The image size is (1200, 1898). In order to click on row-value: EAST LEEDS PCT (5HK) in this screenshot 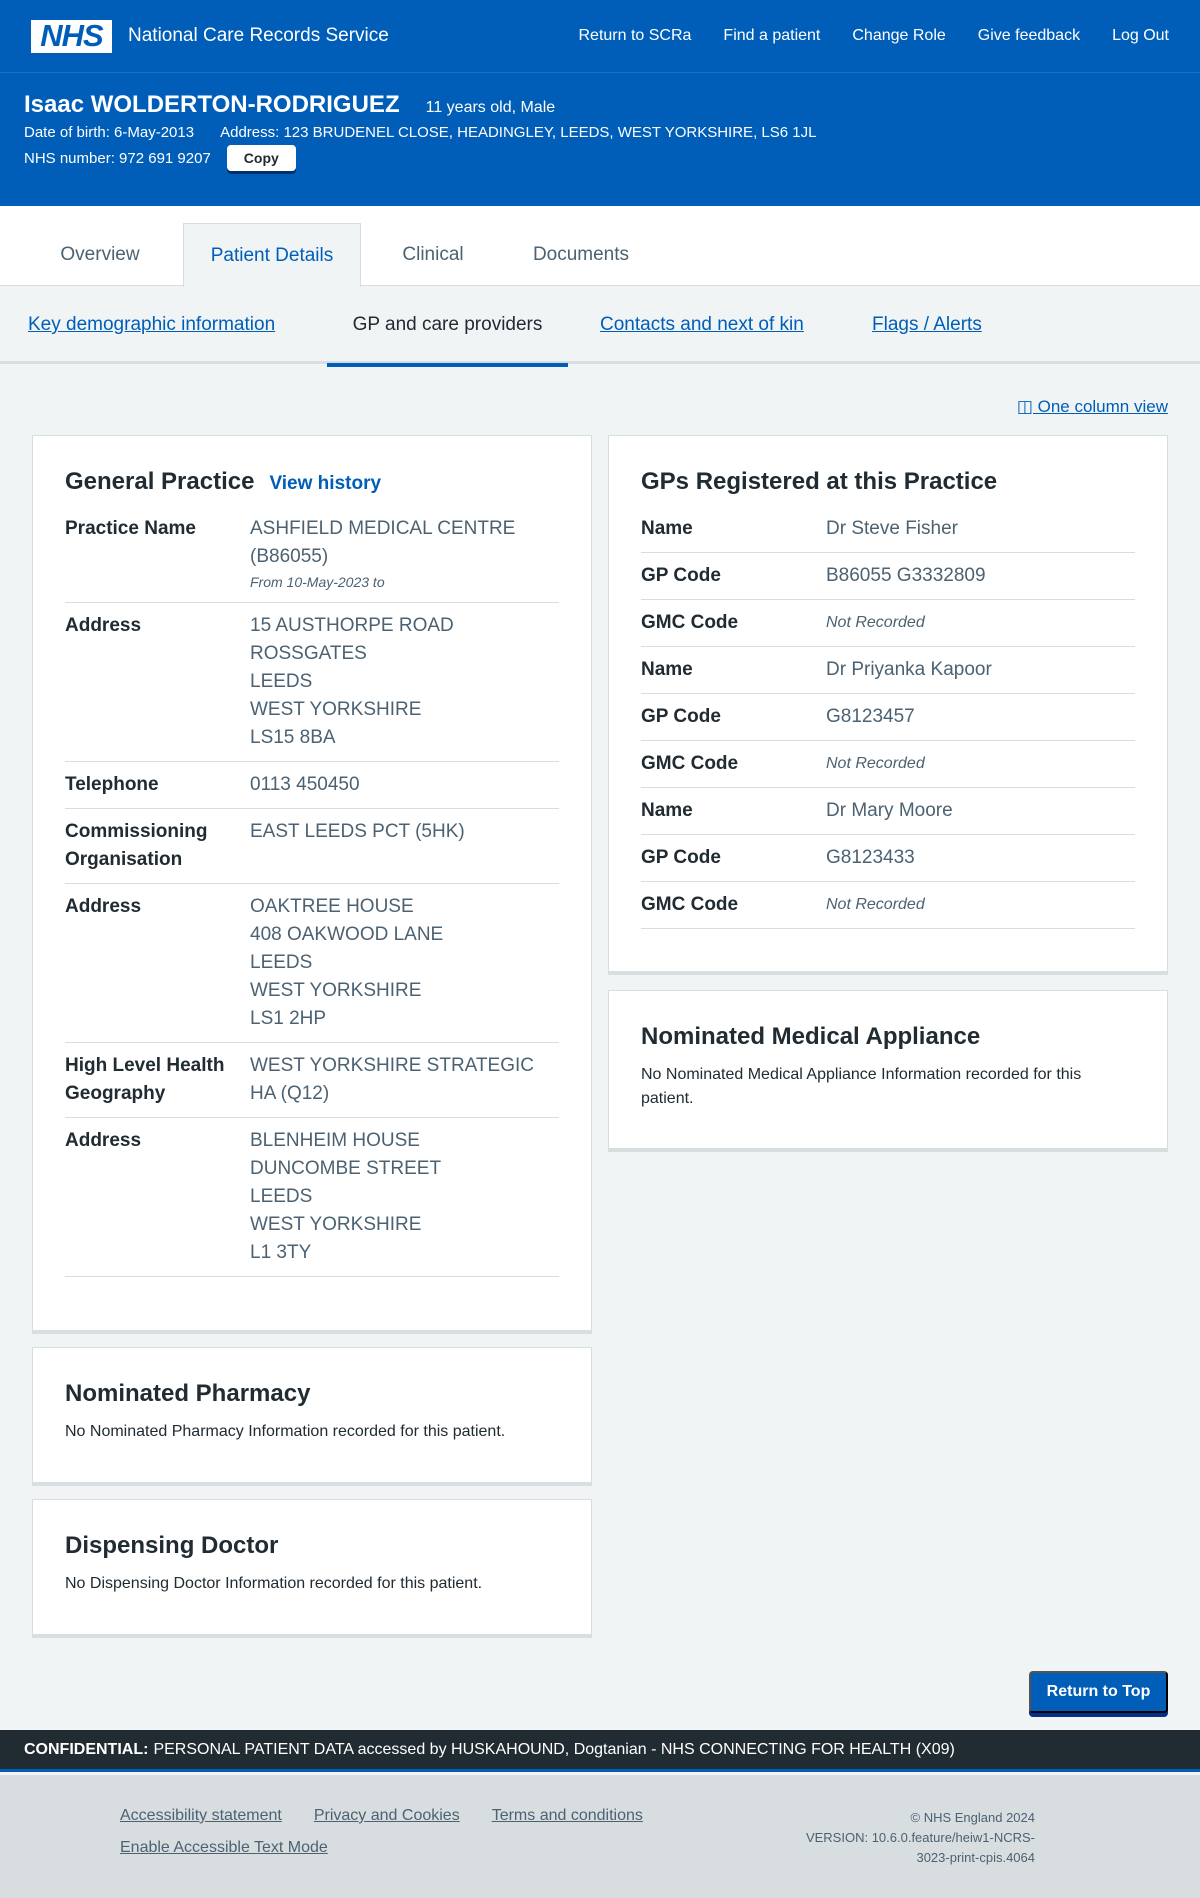, I will do `click(404, 846)`.